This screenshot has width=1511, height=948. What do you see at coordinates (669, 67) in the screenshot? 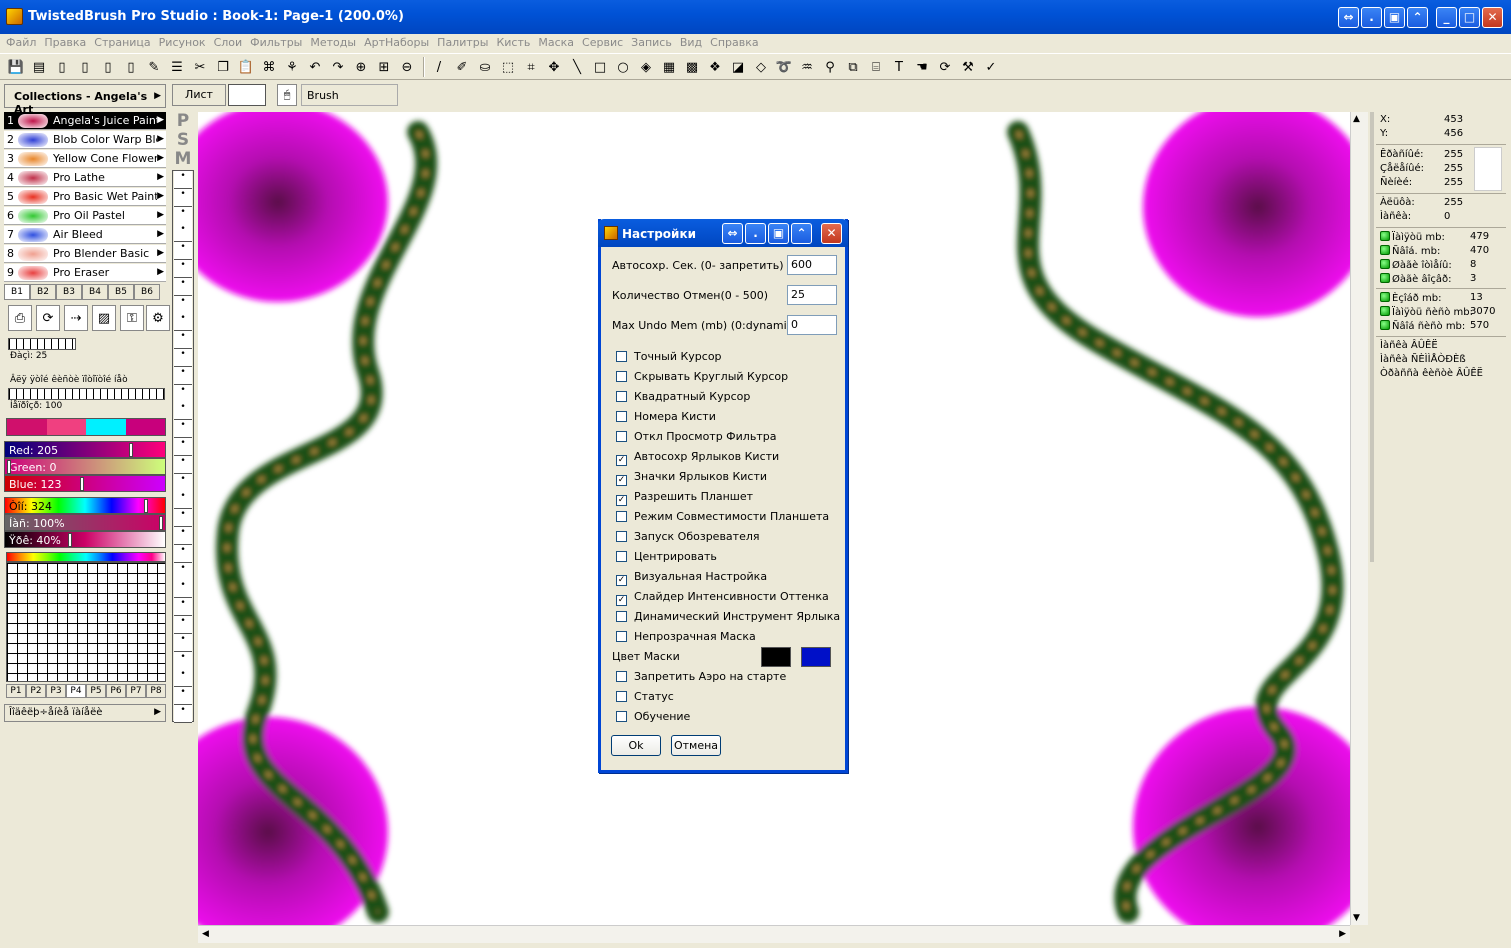
I see `gradient-icon: ▦` at bounding box center [669, 67].